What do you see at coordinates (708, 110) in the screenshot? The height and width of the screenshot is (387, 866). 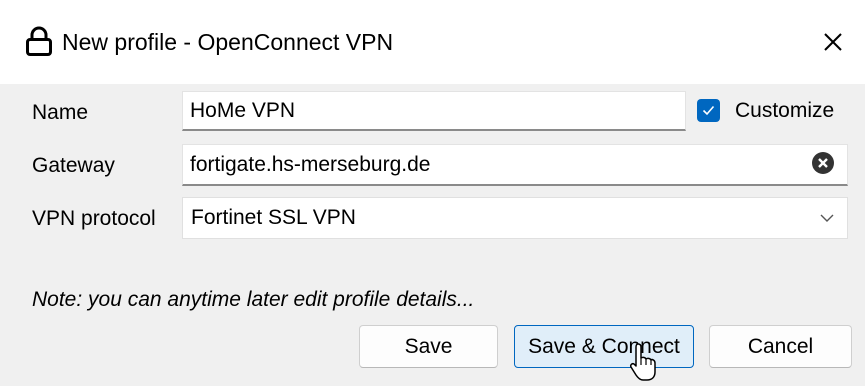 I see `checkbox-checked-icon` at bounding box center [708, 110].